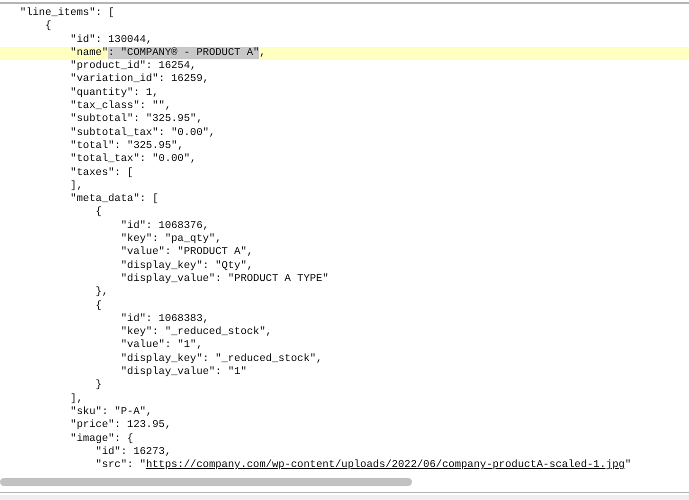  I want to click on code-line: "product_id": 16254,, so click(133, 66).